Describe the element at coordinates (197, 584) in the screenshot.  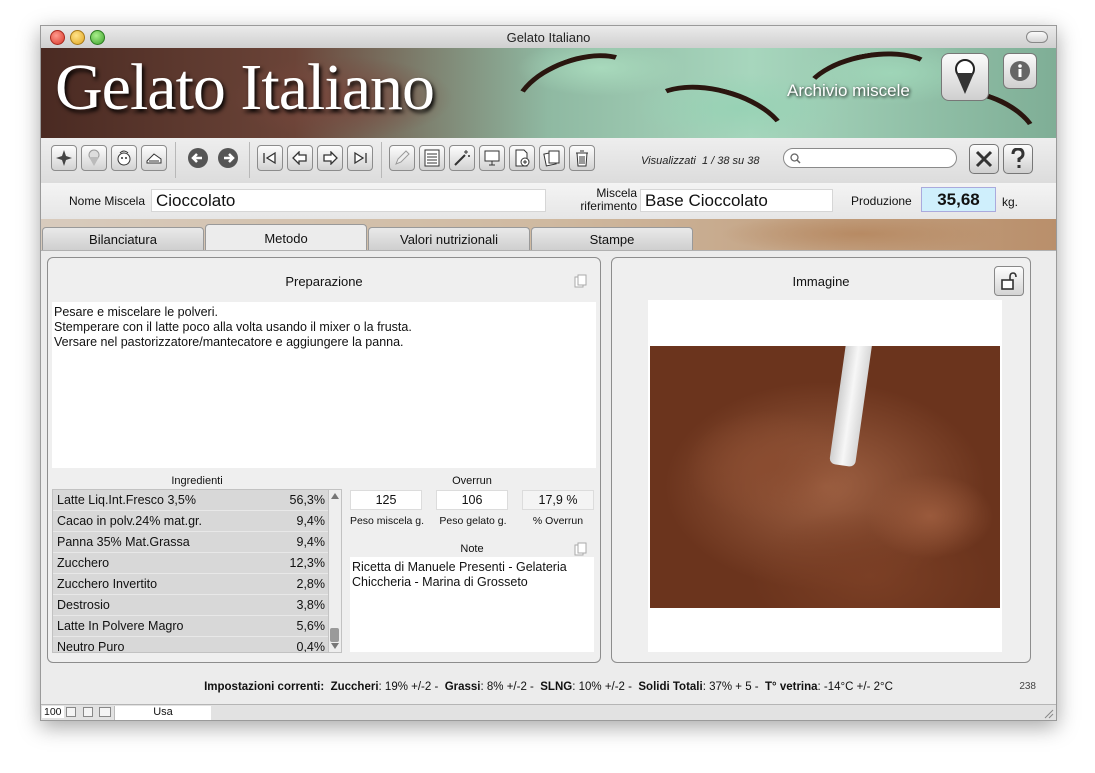
I see `list-item: Zucchero Invertito 2,8%` at that location.